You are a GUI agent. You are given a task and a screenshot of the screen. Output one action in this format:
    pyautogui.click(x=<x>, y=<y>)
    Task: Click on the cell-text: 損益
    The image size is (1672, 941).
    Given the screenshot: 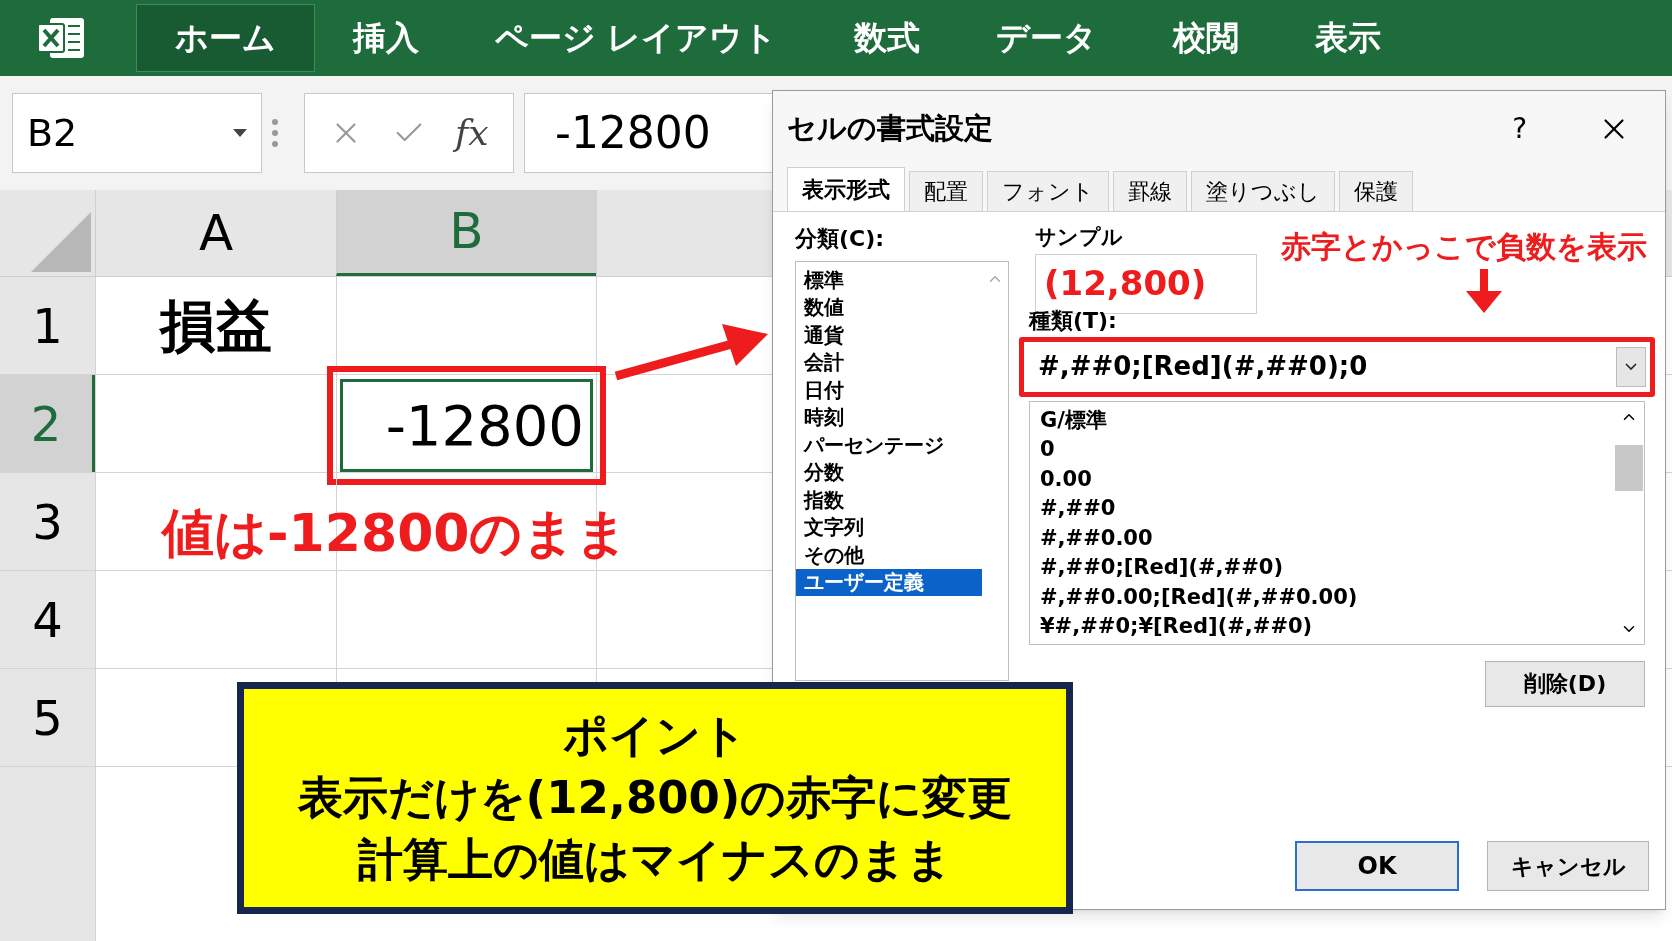 What is the action you would take?
    pyautogui.click(x=216, y=325)
    